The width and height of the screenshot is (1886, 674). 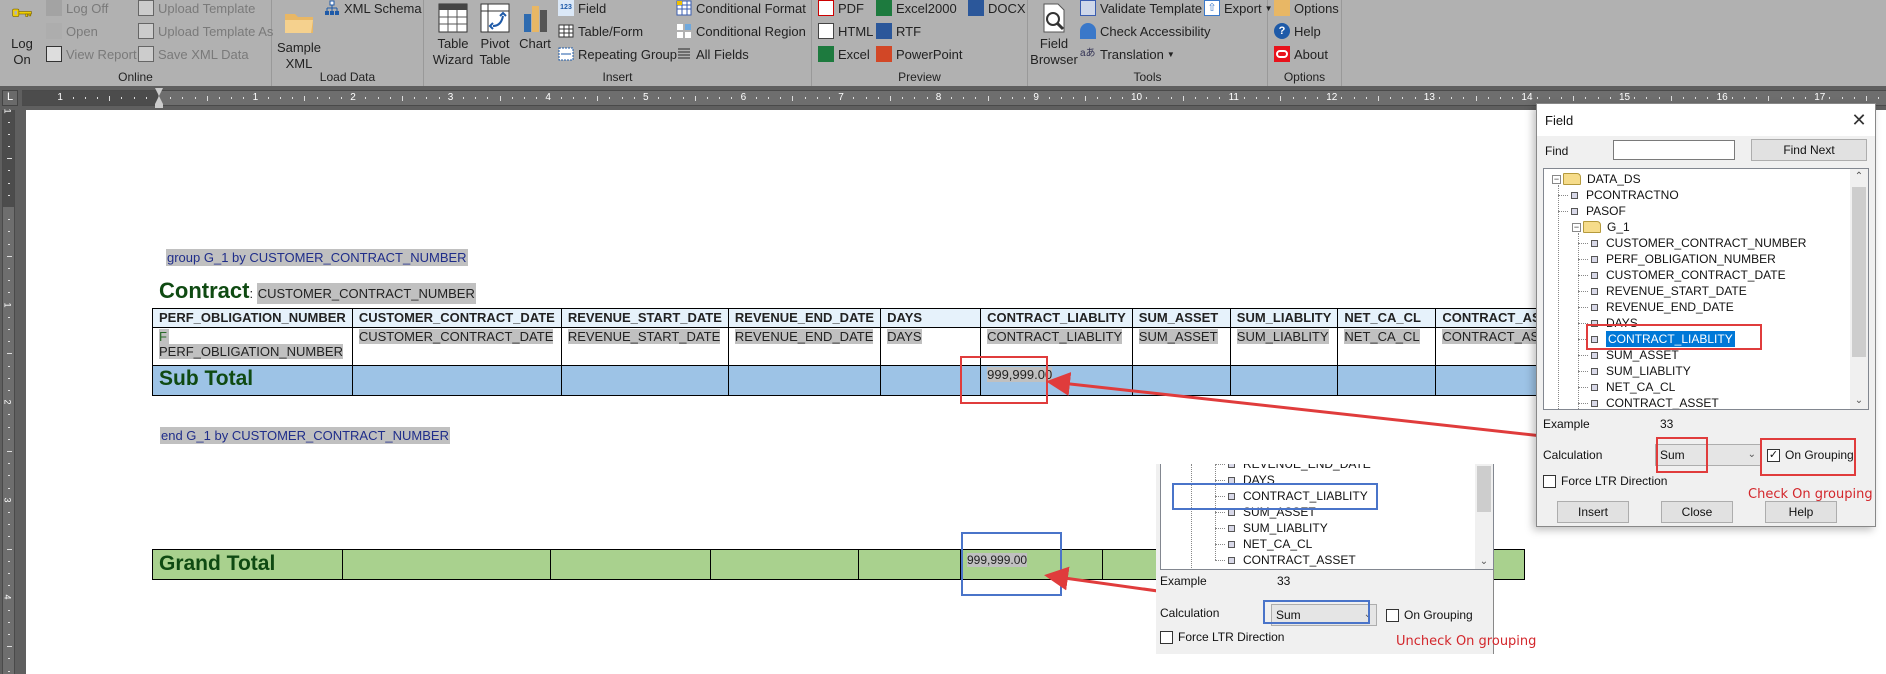 I want to click on log-off-button: Log Off, so click(x=77, y=9).